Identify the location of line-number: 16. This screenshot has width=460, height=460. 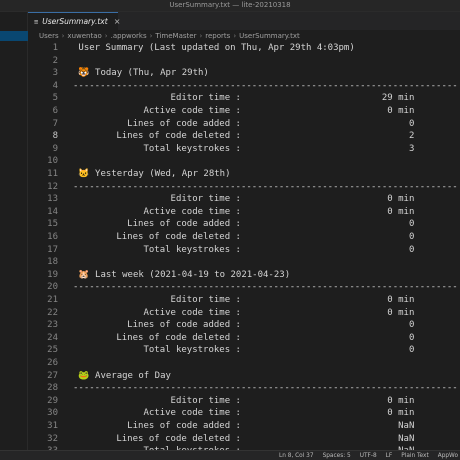
(52, 237).